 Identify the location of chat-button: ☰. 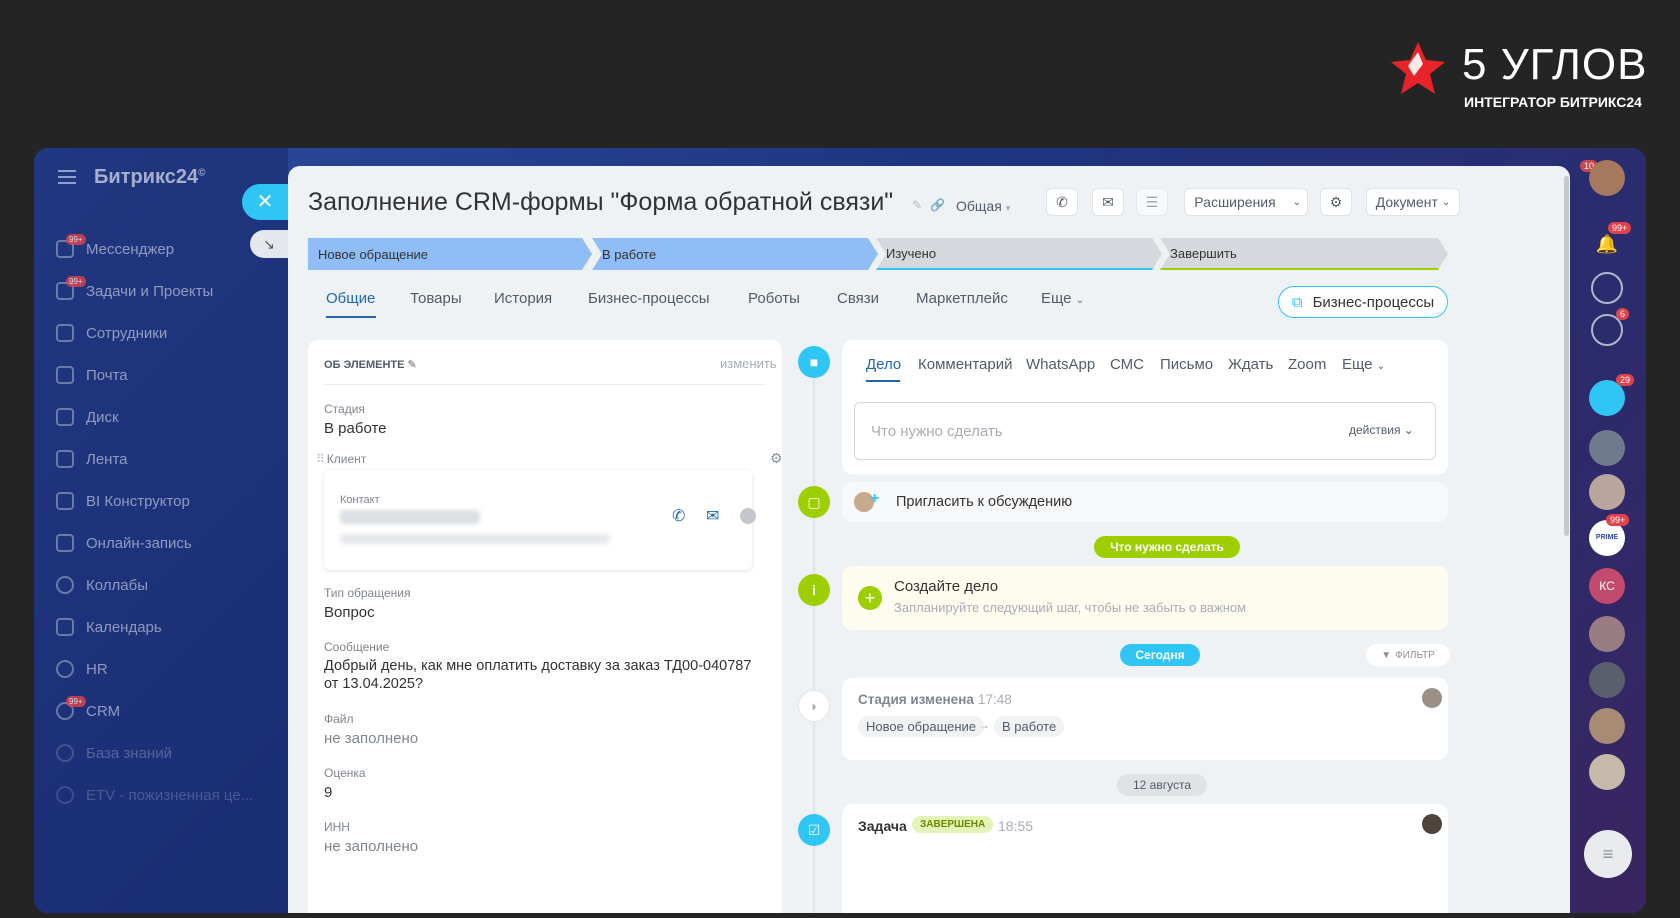
(1152, 202).